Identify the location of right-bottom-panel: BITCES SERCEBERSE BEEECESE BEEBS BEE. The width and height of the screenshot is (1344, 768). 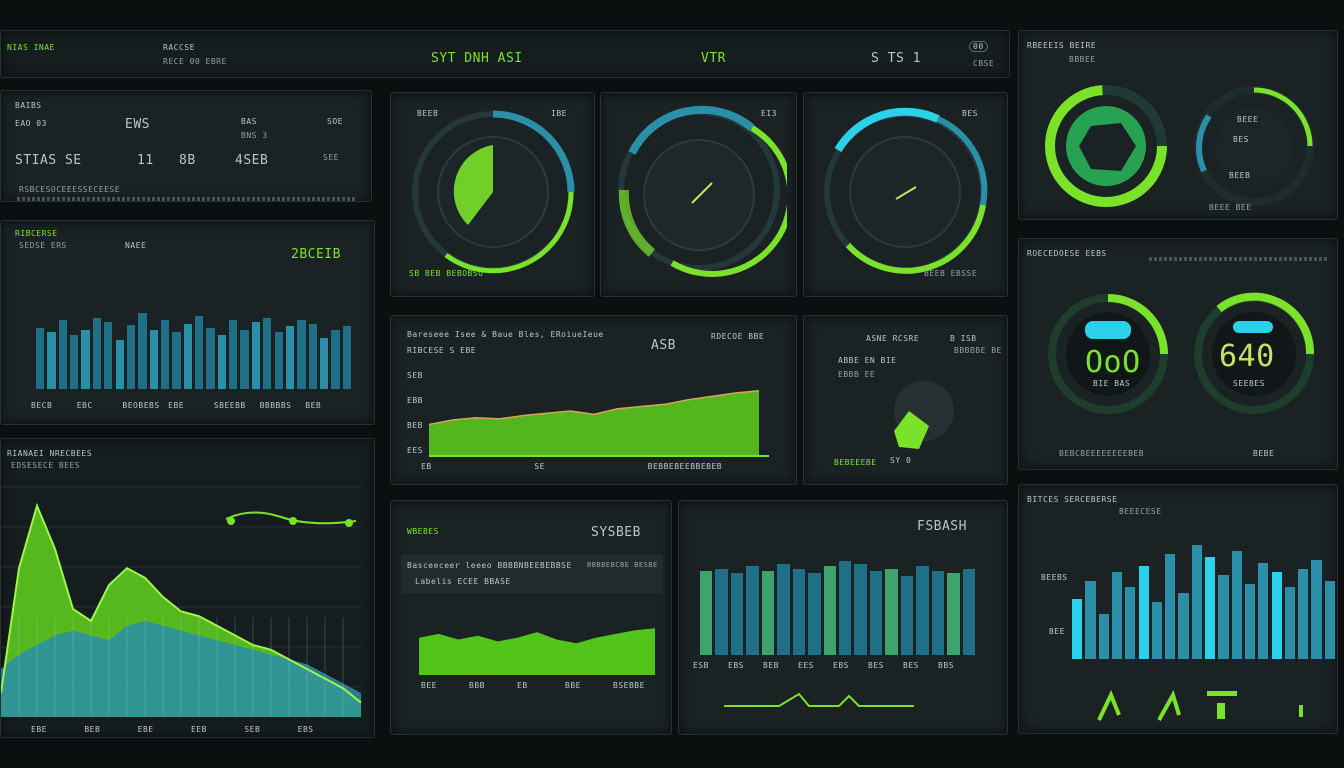
(1178, 609).